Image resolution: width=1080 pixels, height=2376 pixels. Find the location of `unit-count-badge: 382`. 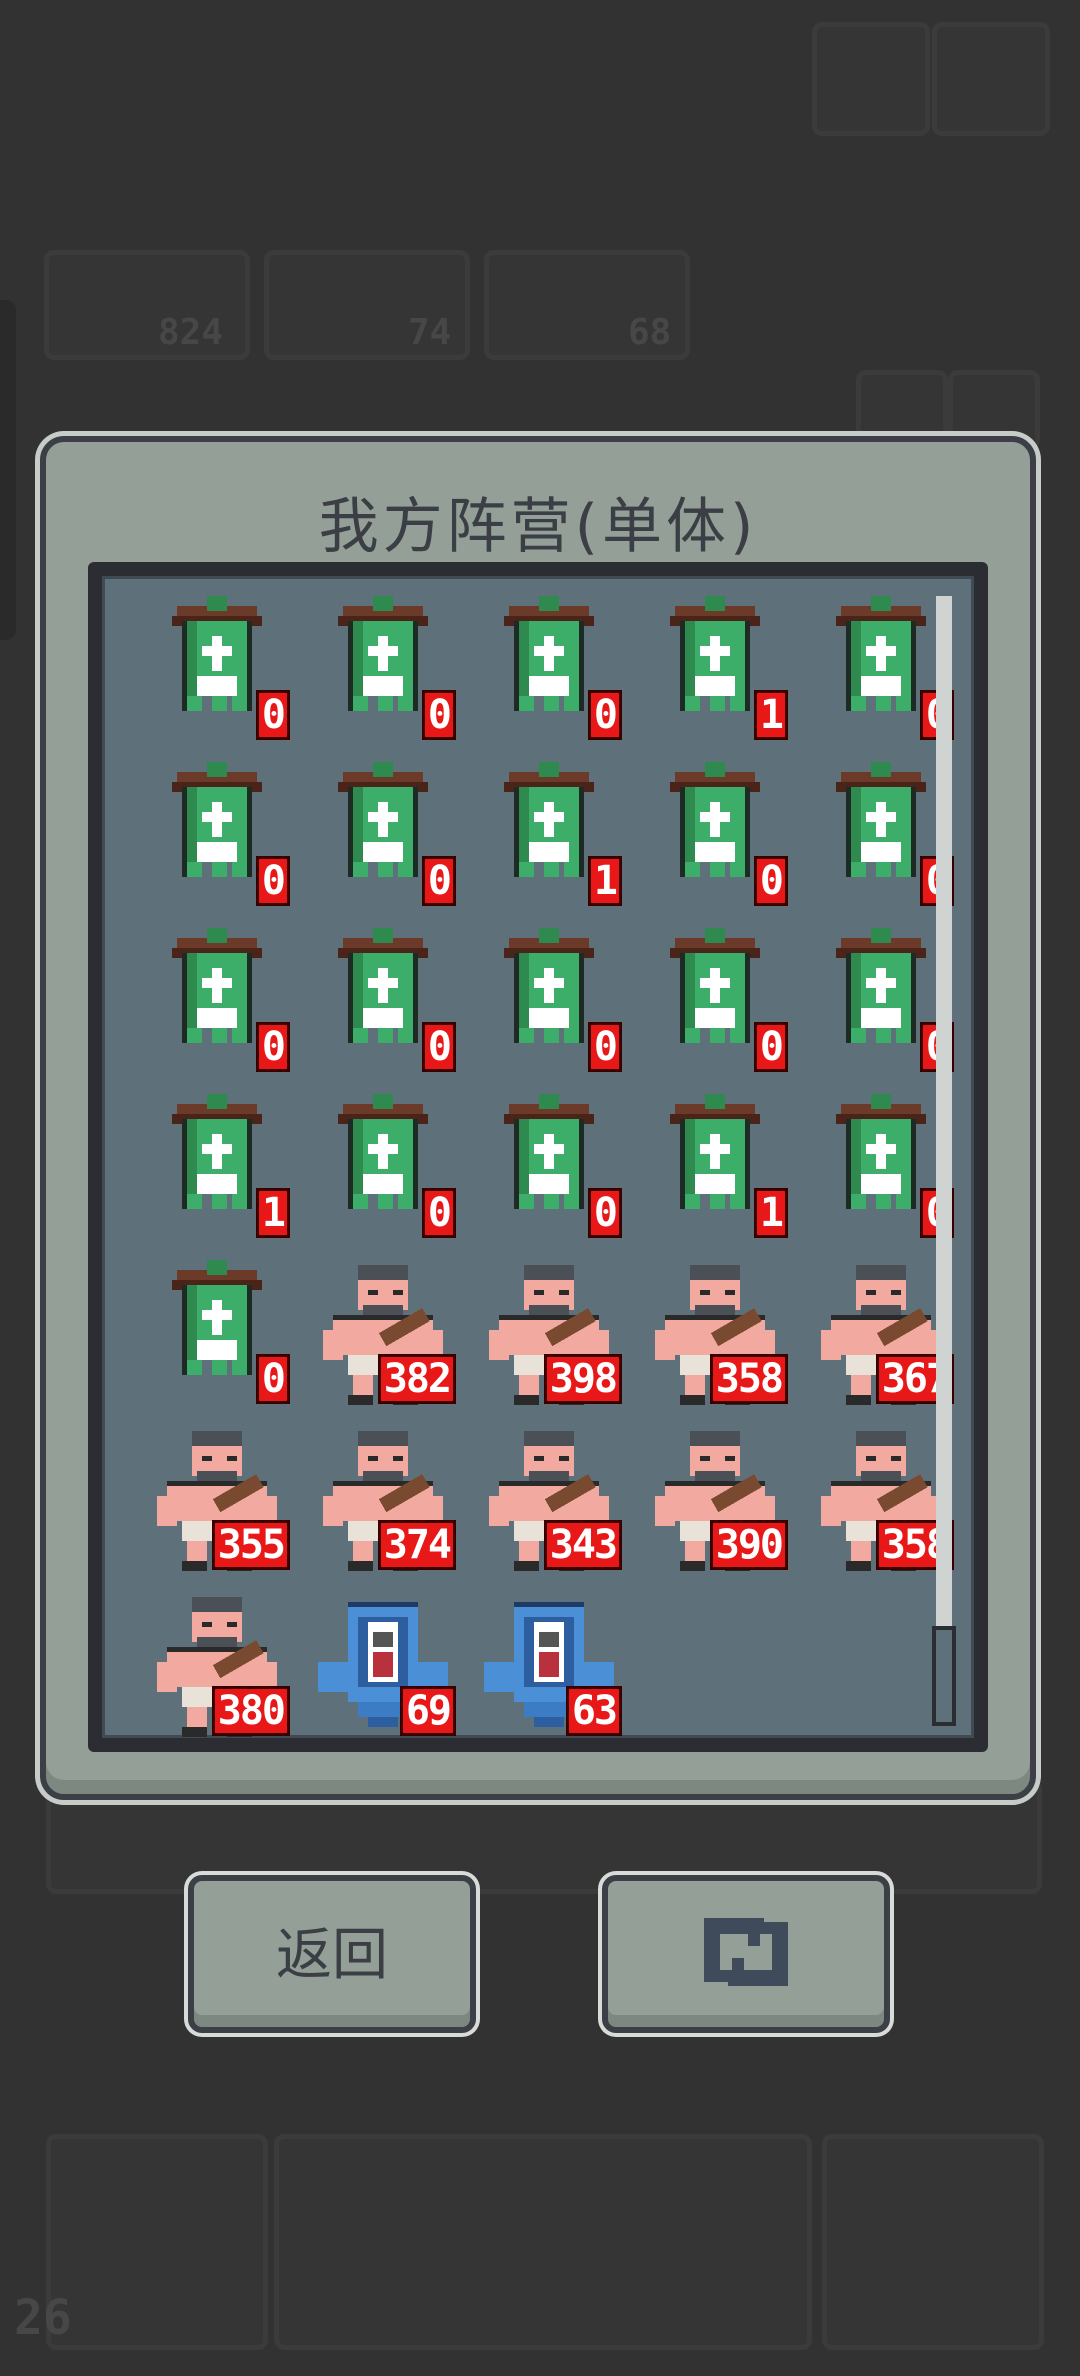

unit-count-badge: 382 is located at coordinates (416, 1379).